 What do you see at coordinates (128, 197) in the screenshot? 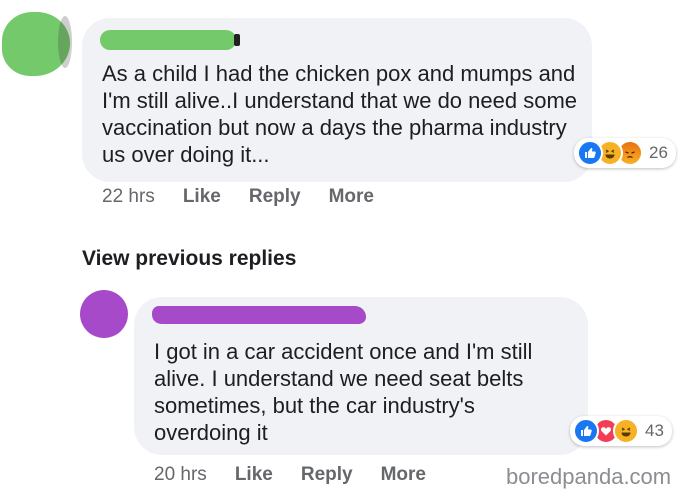
I see `timestamp: 22 hrs` at bounding box center [128, 197].